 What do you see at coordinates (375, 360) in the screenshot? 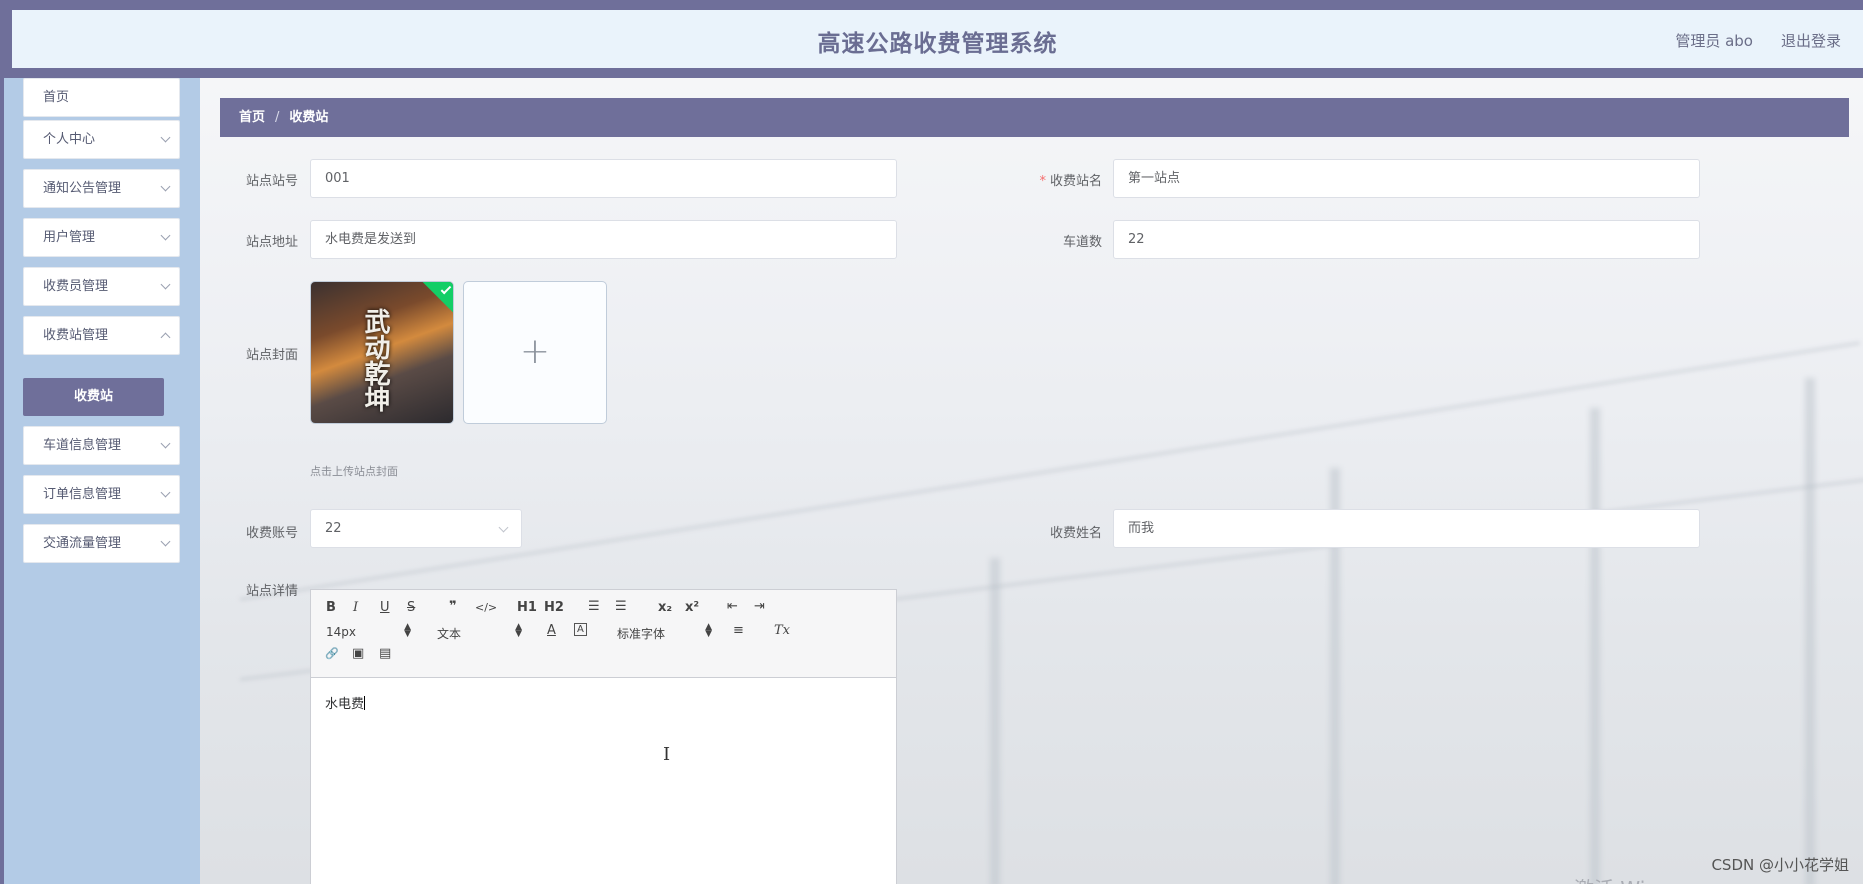
I see `cover-thumb-text: 武动乾坤` at bounding box center [375, 360].